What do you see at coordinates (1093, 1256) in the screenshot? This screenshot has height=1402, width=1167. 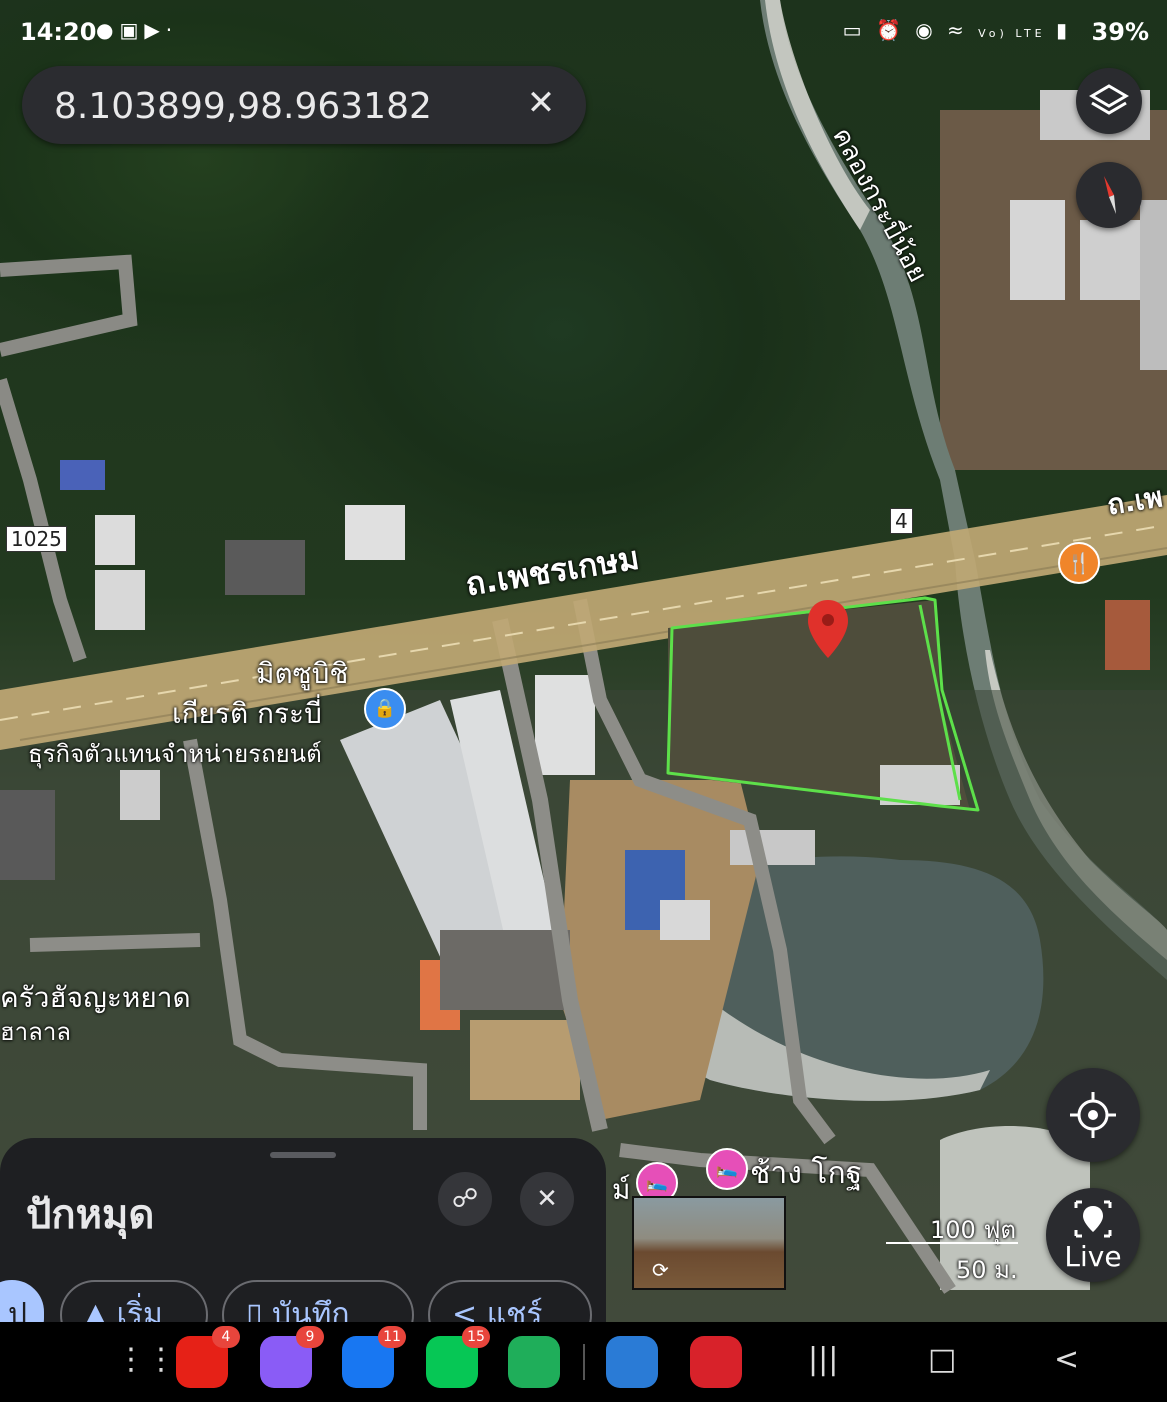 I see `live-label: Live` at bounding box center [1093, 1256].